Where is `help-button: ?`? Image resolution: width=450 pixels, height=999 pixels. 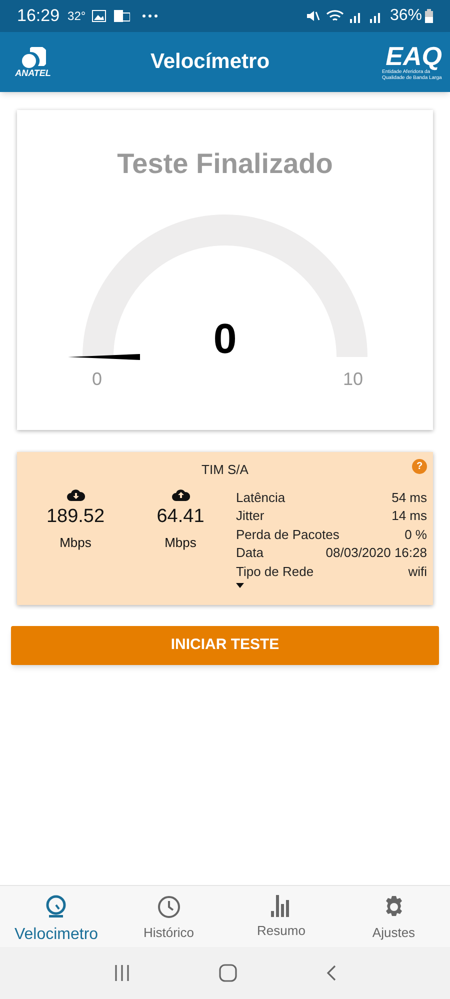
help-button: ? is located at coordinates (419, 466).